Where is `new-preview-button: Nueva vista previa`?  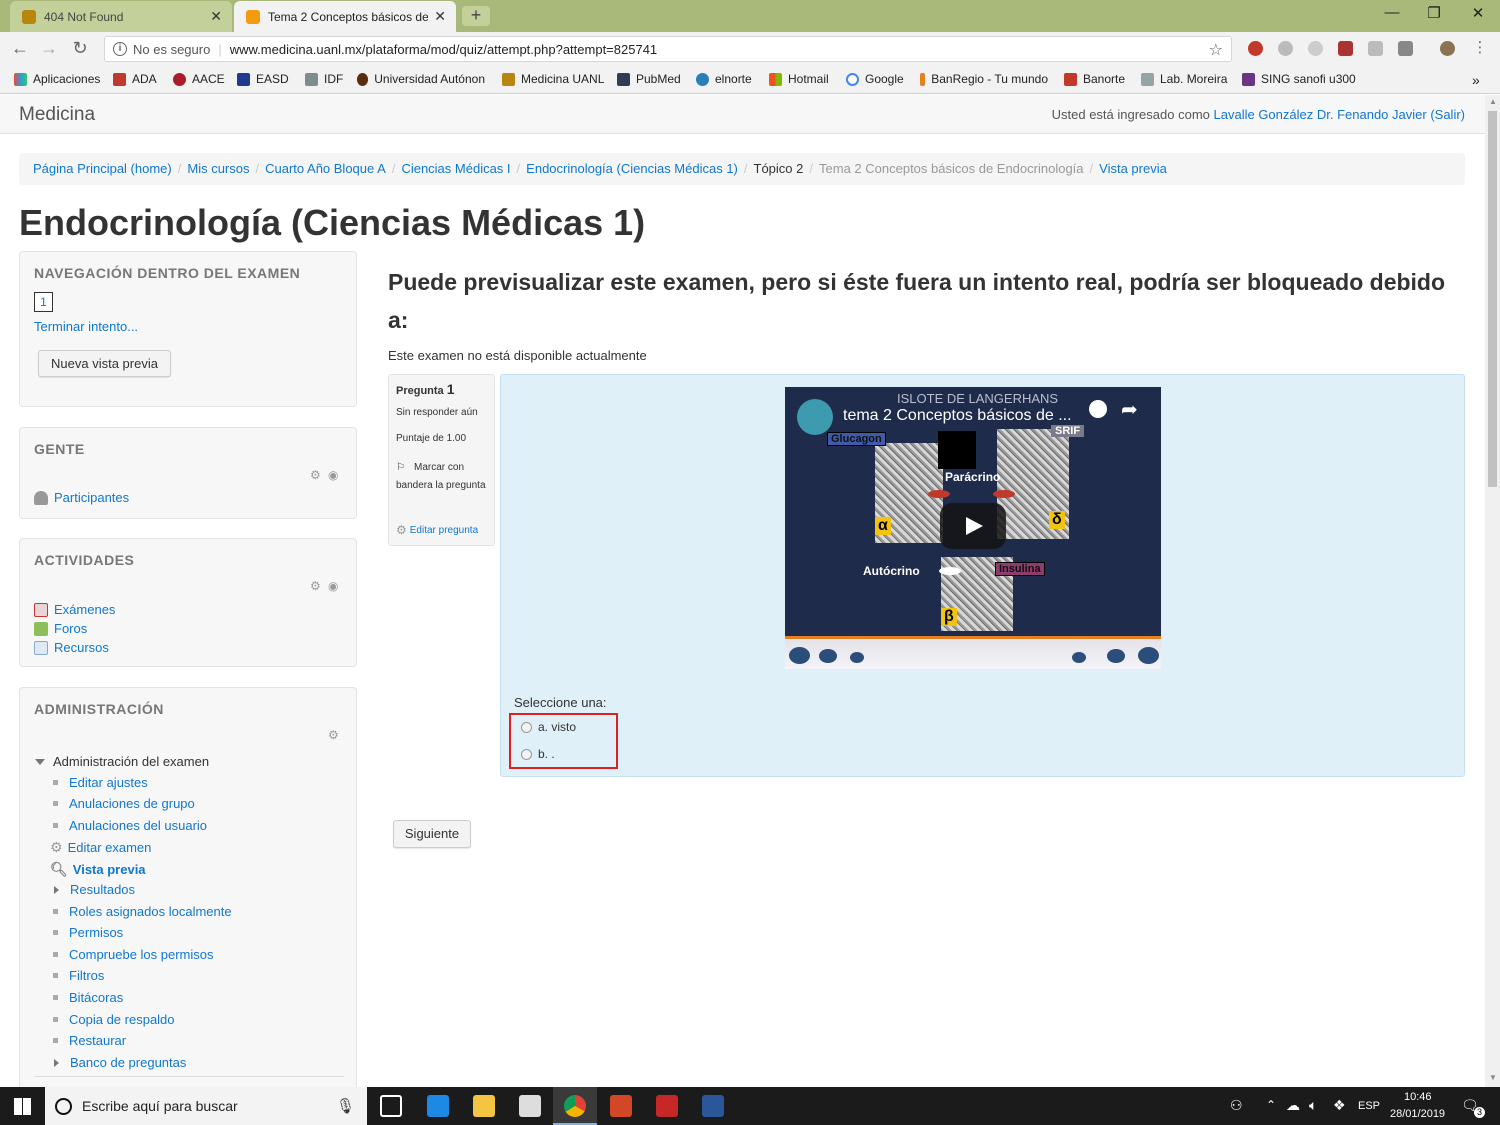 new-preview-button: Nueva vista previa is located at coordinates (104, 363).